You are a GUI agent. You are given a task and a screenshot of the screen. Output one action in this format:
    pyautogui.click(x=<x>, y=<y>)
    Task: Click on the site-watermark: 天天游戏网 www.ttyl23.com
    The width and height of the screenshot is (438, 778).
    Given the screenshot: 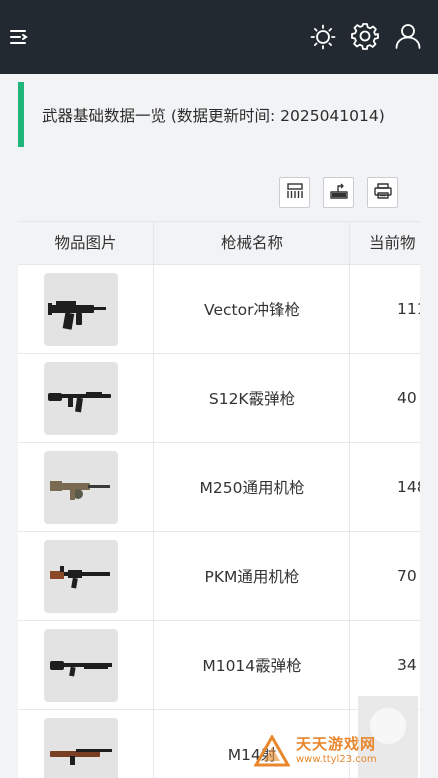 What is the action you would take?
    pyautogui.click(x=333, y=751)
    